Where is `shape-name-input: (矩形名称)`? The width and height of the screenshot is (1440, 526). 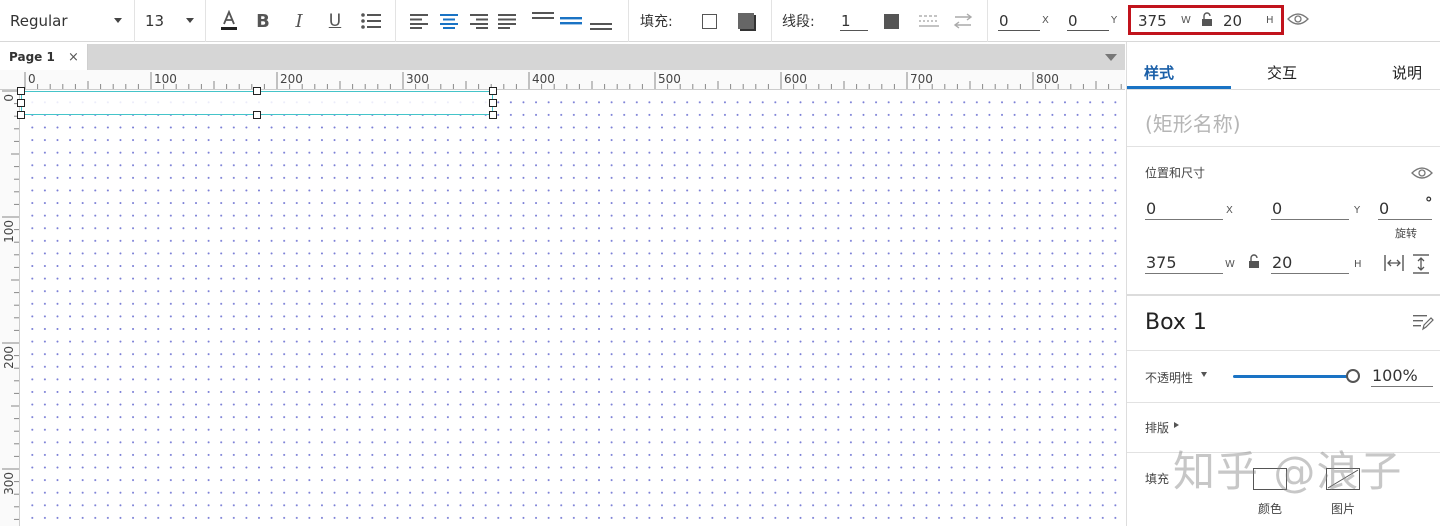
shape-name-input: (矩形名称) is located at coordinates (1193, 122).